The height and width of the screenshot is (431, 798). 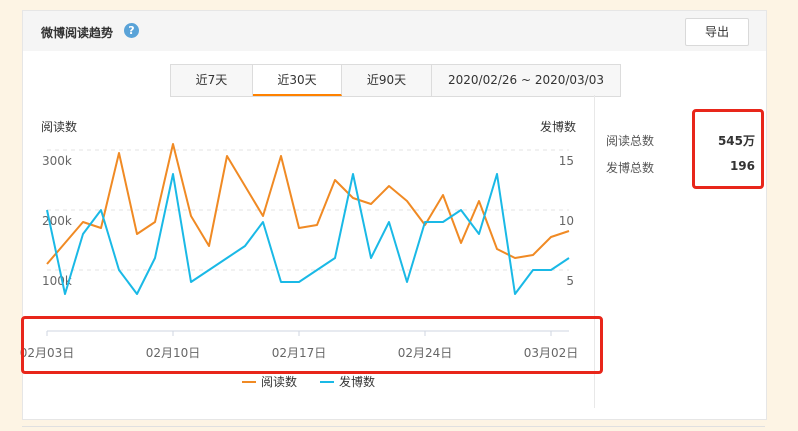 I want to click on left-tick-label: 300k, so click(x=57, y=161).